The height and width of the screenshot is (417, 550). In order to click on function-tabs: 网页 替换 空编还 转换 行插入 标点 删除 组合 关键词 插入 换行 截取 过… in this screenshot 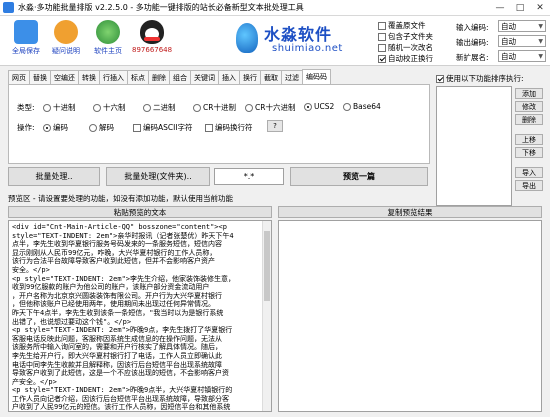, I will do `click(169, 76)`.